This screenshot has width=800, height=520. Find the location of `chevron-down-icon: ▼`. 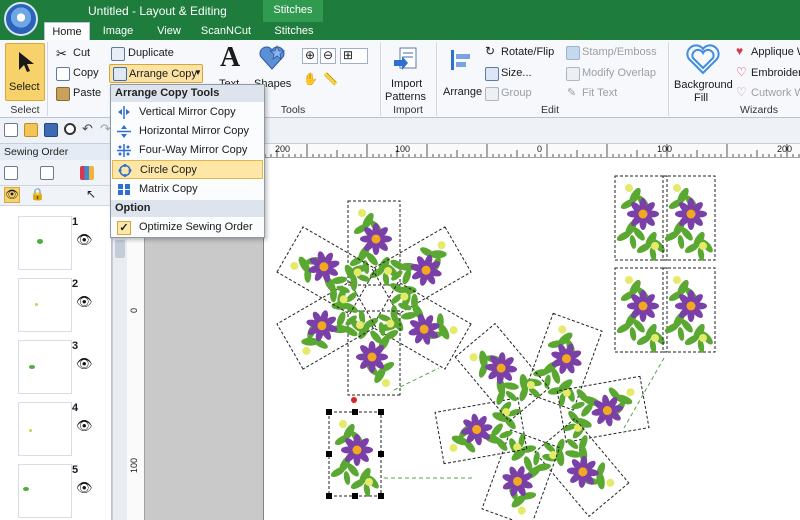

chevron-down-icon: ▼ is located at coordinates (198, 72).